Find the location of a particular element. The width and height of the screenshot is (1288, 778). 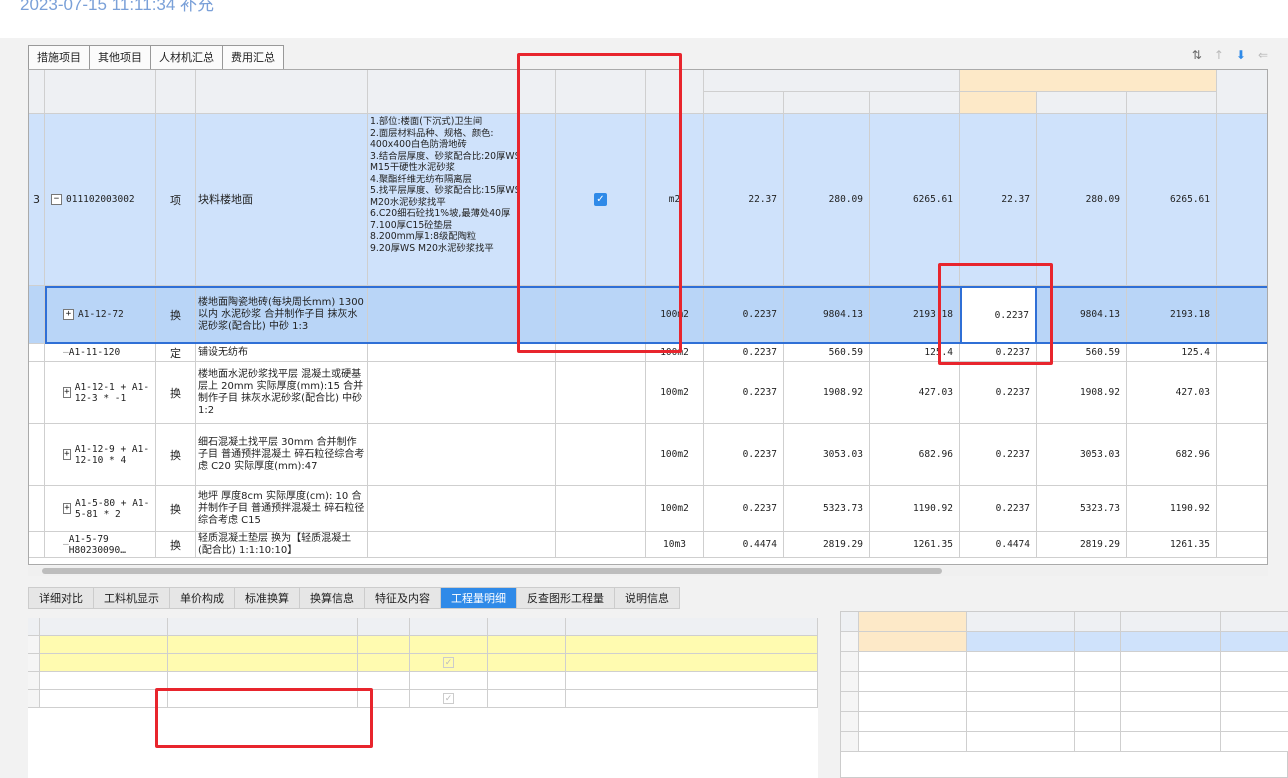

row-6-a_price: 2819.29 is located at coordinates (1082, 545).